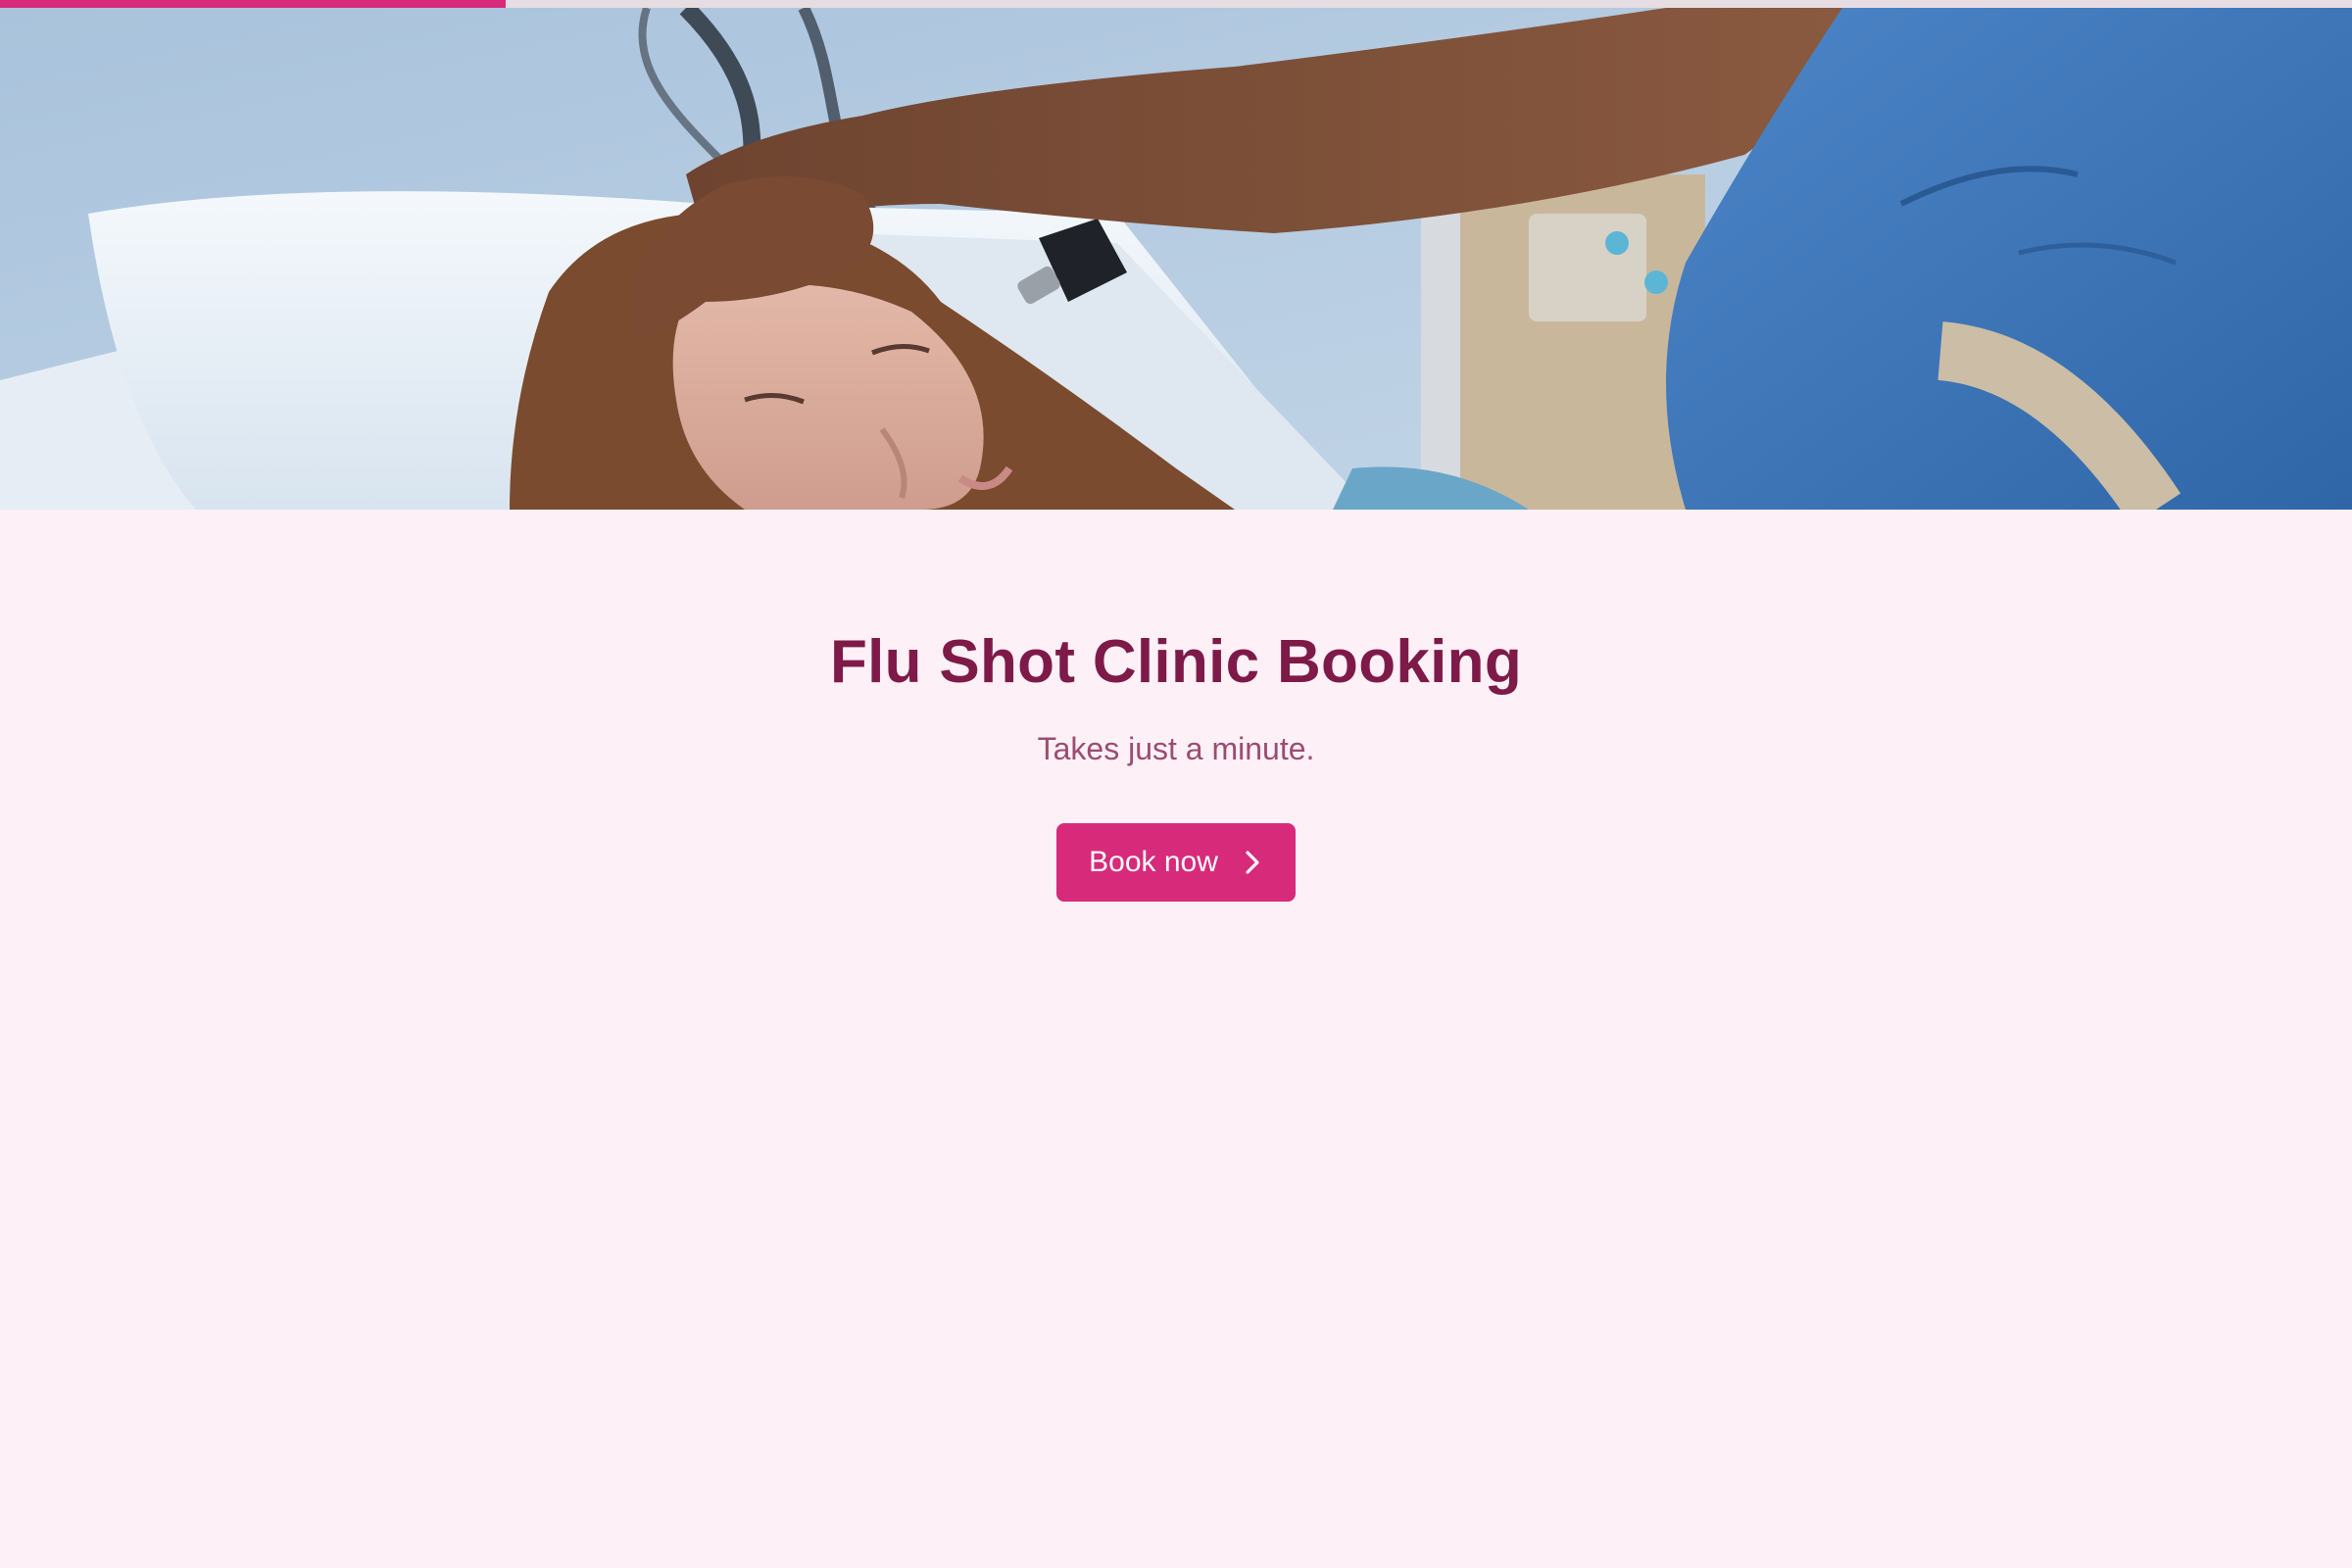  I want to click on page-subtitle: Takes just a minute., so click(1176, 748).